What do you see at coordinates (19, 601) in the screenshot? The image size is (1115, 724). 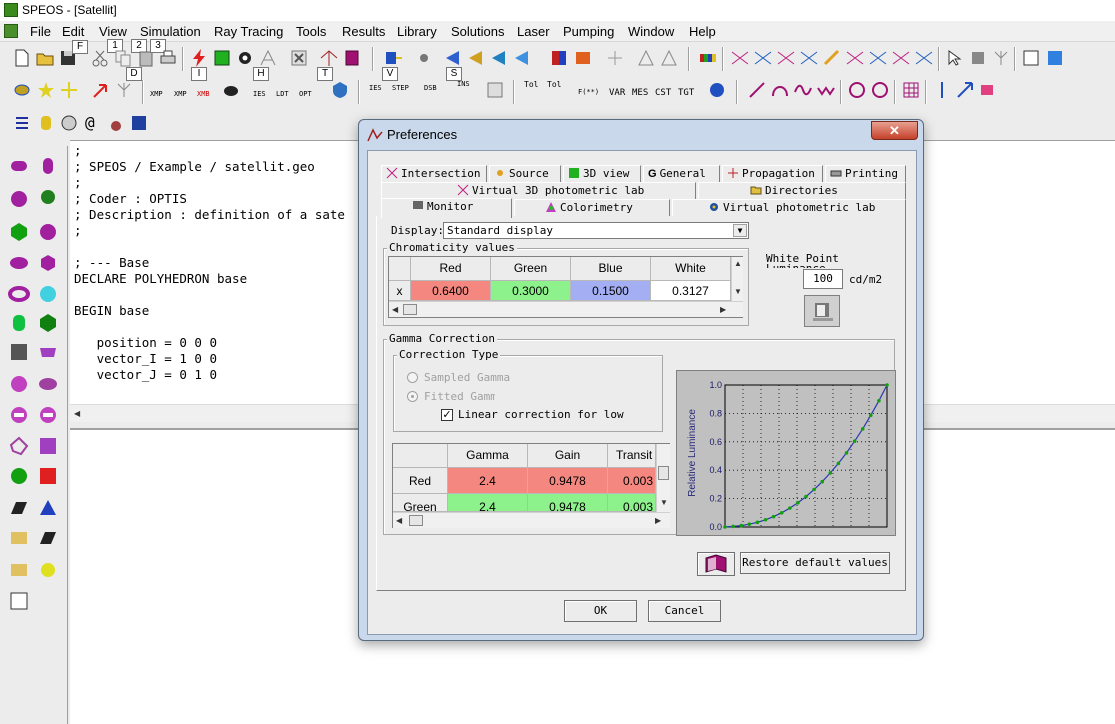 I see `calculator-icon` at bounding box center [19, 601].